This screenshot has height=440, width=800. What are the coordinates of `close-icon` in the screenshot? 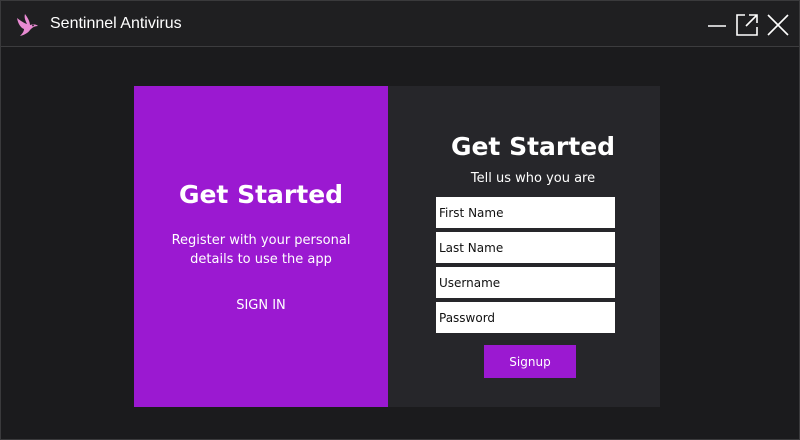 It's located at (778, 25).